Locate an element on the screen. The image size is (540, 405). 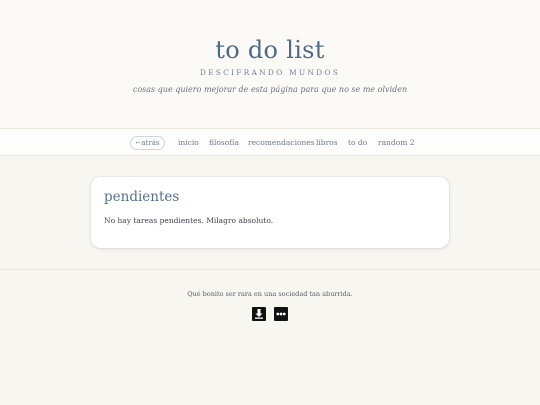
download-icon is located at coordinates (259, 314).